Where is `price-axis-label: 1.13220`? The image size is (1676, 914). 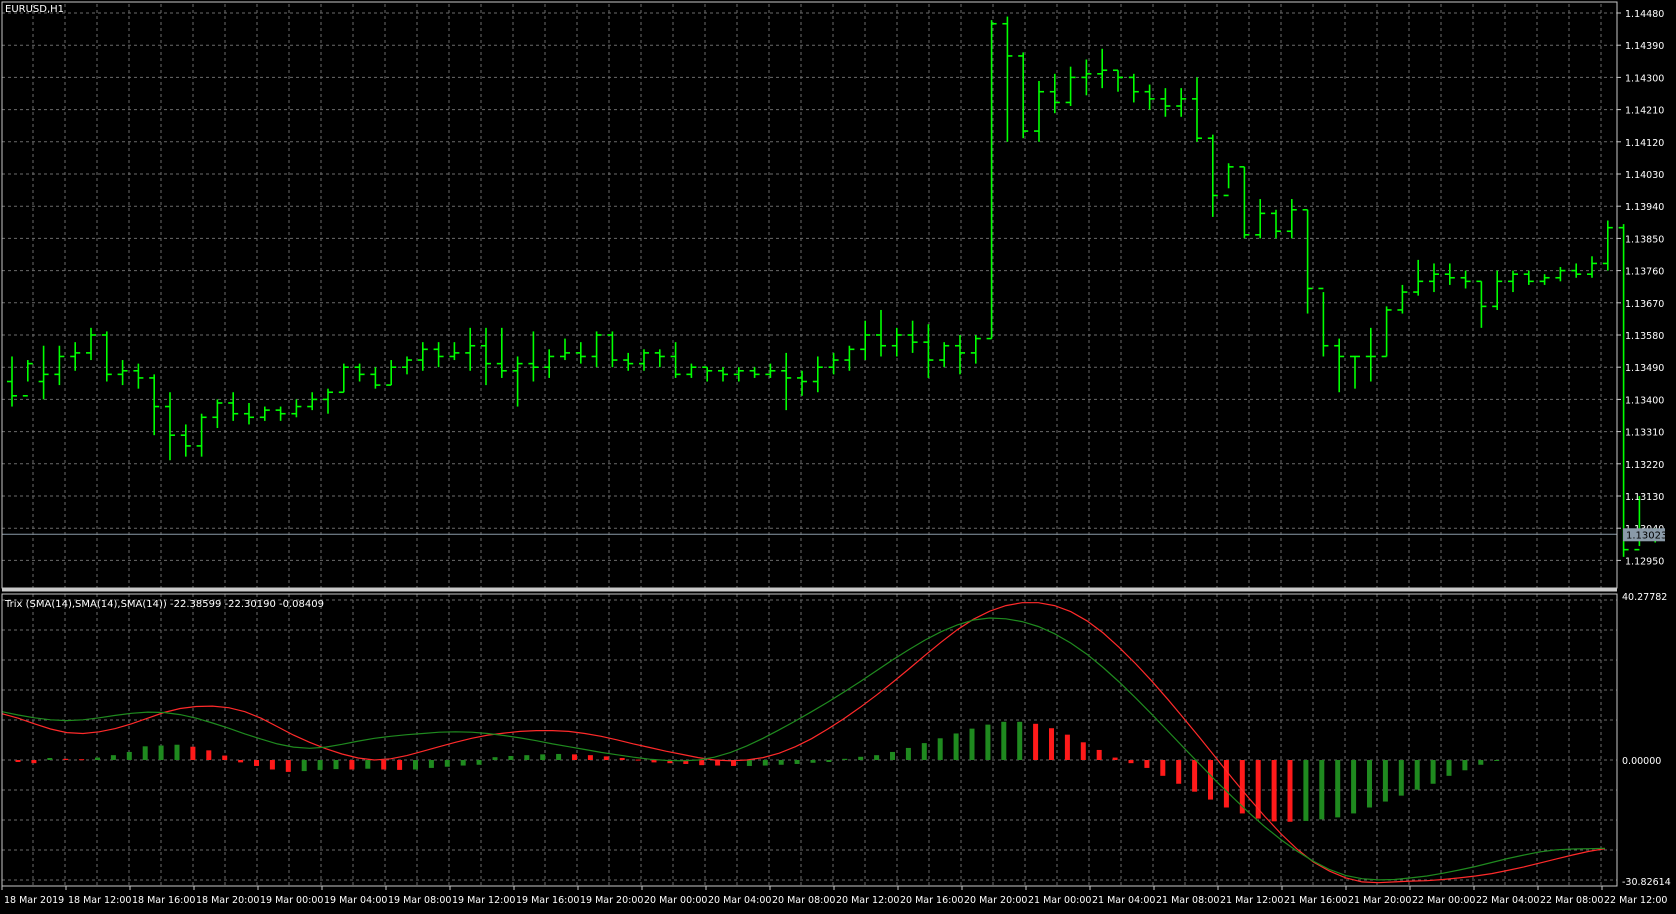 price-axis-label: 1.13220 is located at coordinates (1644, 465).